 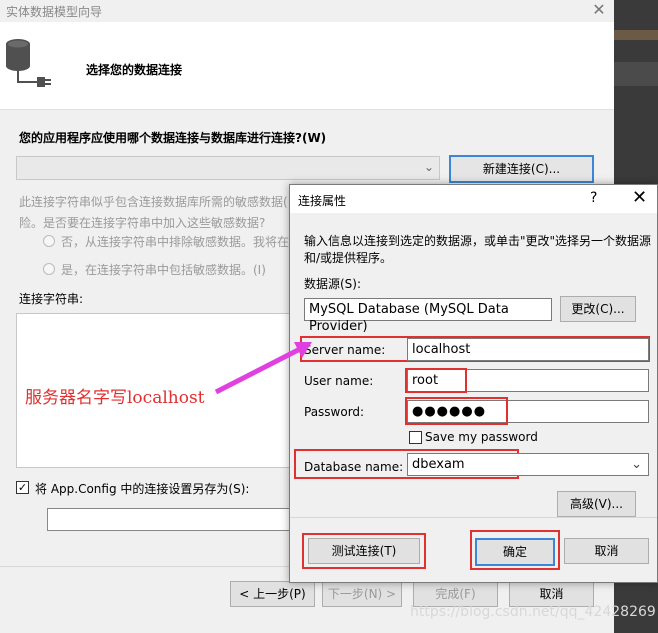 I want to click on radio-include-label: 是，在连接字符串中包括敏感数据。(I), so click(x=163, y=270).